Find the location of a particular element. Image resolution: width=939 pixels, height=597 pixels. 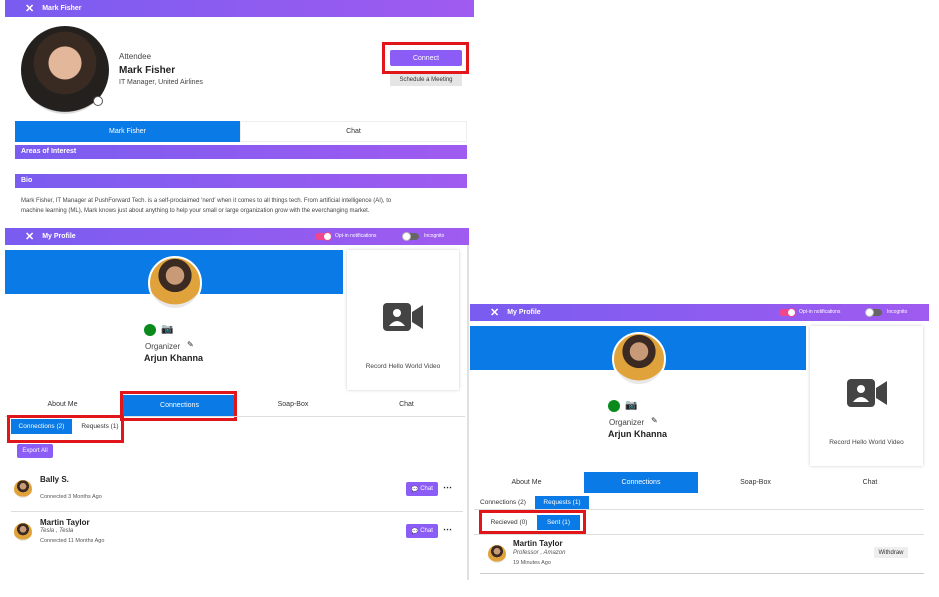

status-dot is located at coordinates (98, 101).